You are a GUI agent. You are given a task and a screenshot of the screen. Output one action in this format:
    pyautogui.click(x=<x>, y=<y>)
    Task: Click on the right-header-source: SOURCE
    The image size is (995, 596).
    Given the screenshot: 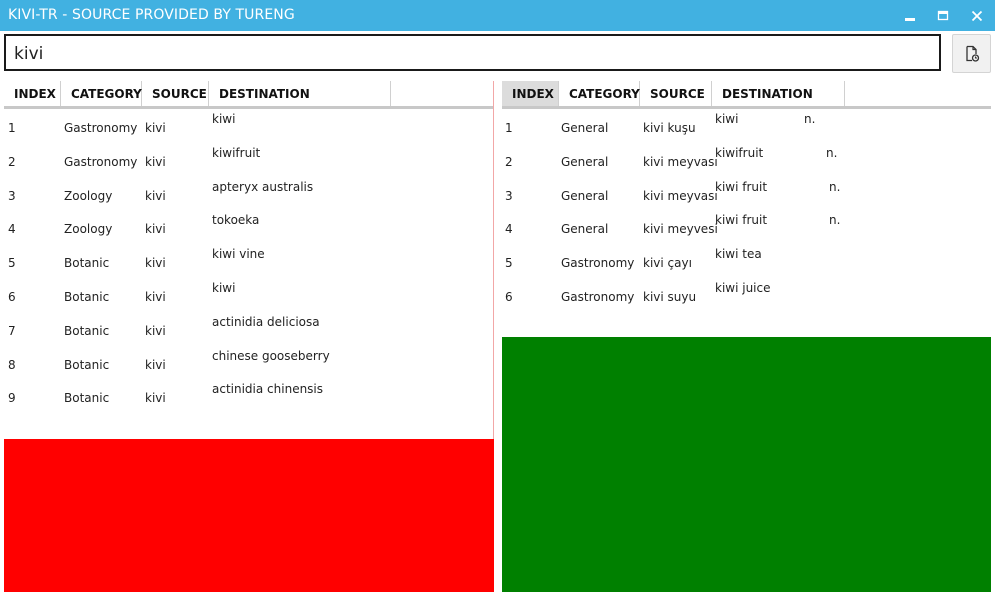 What is the action you would take?
    pyautogui.click(x=676, y=93)
    